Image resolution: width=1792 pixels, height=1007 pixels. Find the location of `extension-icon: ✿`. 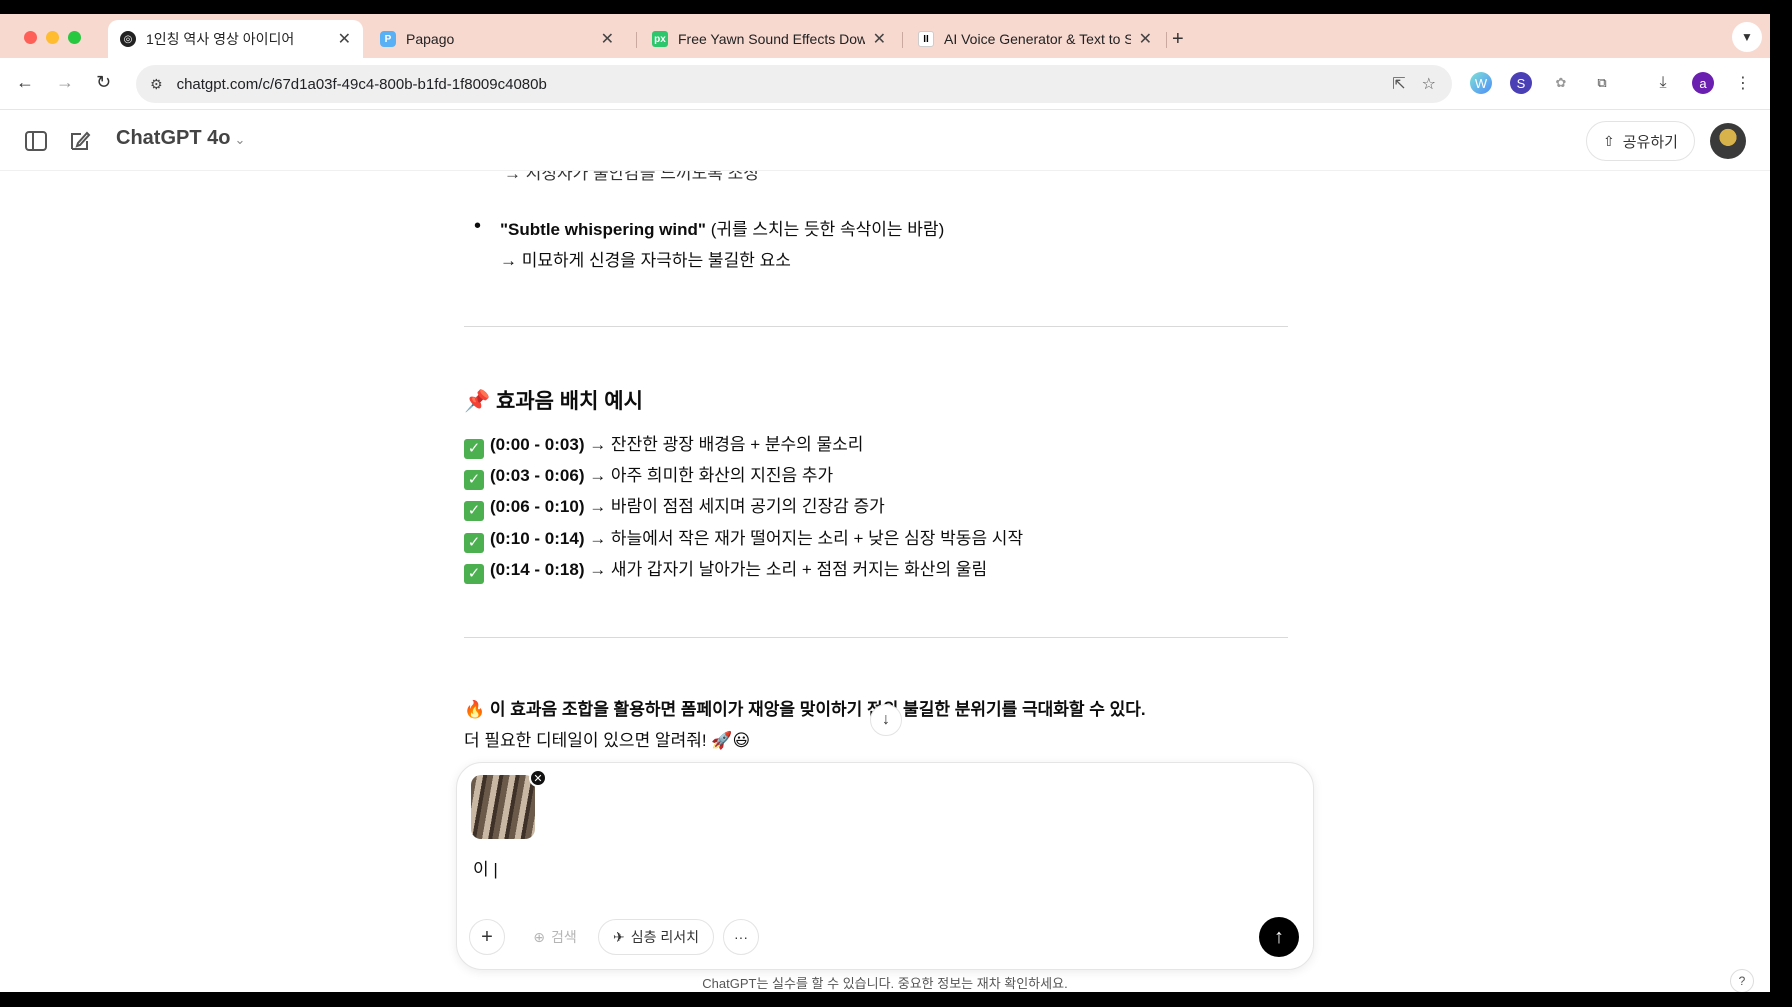

extension-icon: ✿ is located at coordinates (1561, 83).